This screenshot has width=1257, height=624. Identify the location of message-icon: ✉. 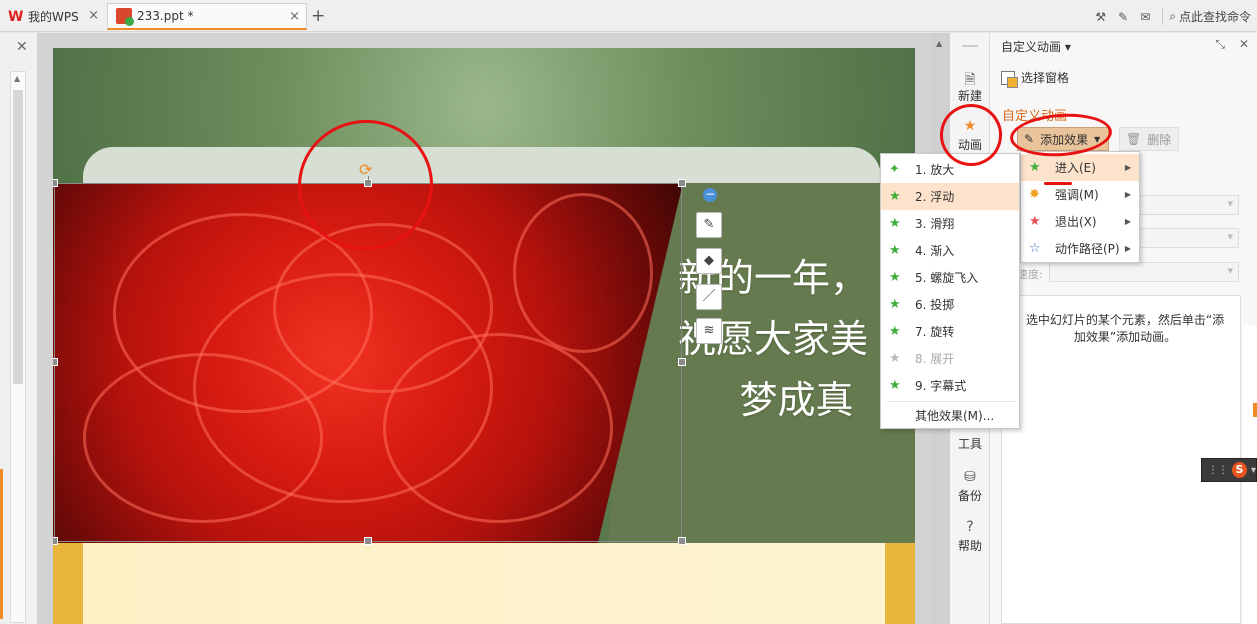
(1145, 17).